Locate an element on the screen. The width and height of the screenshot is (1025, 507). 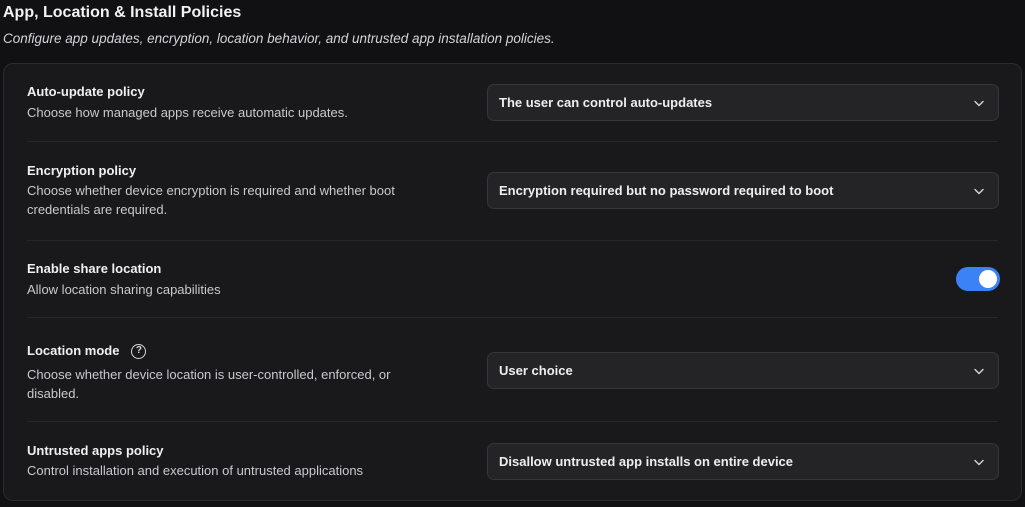
setting-title: Untrusted apps policy is located at coordinates (95, 450).